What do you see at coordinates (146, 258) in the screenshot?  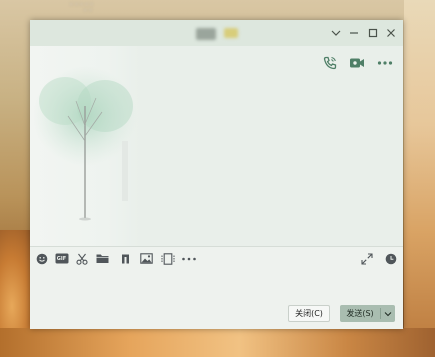 I see `image-icon` at bounding box center [146, 258].